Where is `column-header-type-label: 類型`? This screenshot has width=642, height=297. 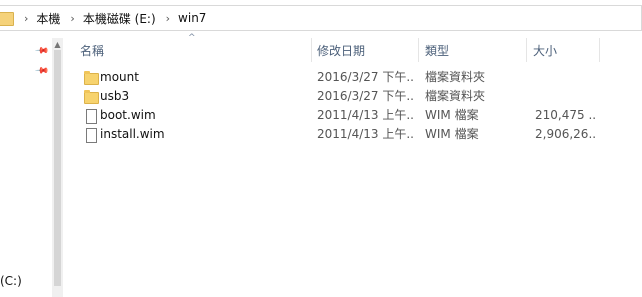 column-header-type-label: 類型 is located at coordinates (437, 50).